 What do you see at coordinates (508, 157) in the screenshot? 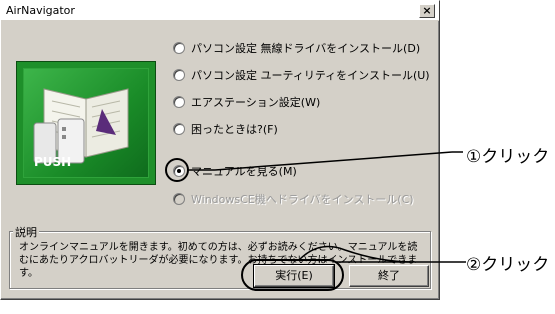
I see `callout-step1: ①クリック` at bounding box center [508, 157].